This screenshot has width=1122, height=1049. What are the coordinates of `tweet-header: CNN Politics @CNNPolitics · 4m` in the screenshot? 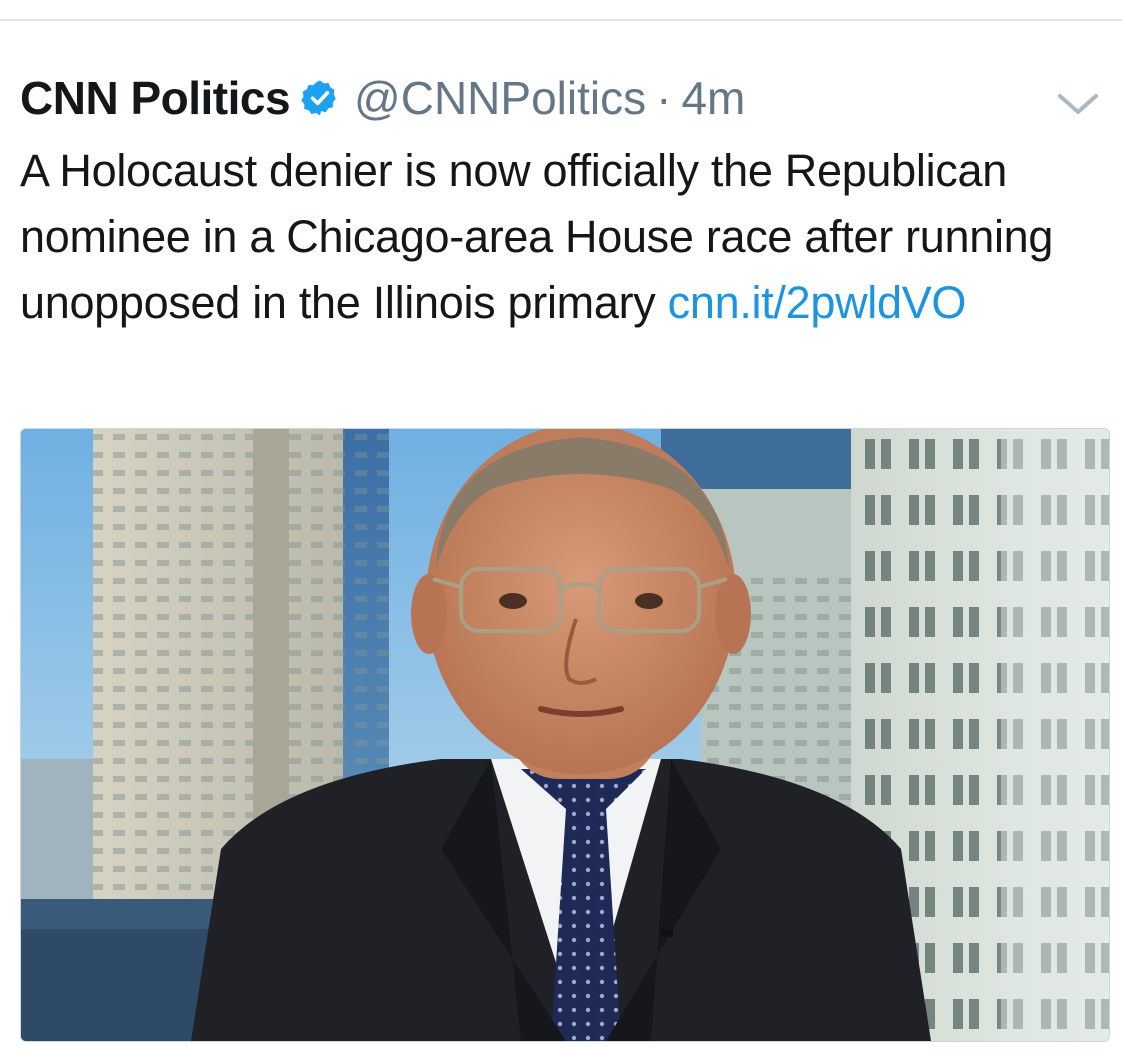 It's located at (565, 98).